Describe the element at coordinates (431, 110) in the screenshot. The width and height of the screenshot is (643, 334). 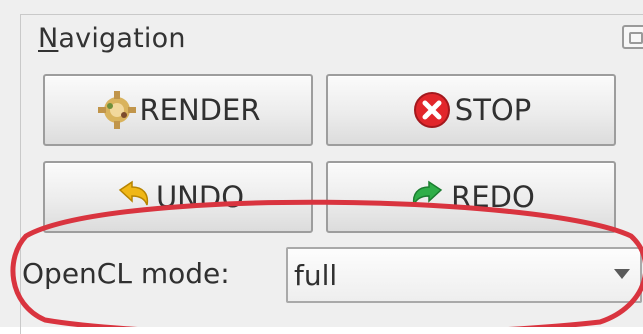
I see `stop-icon` at that location.